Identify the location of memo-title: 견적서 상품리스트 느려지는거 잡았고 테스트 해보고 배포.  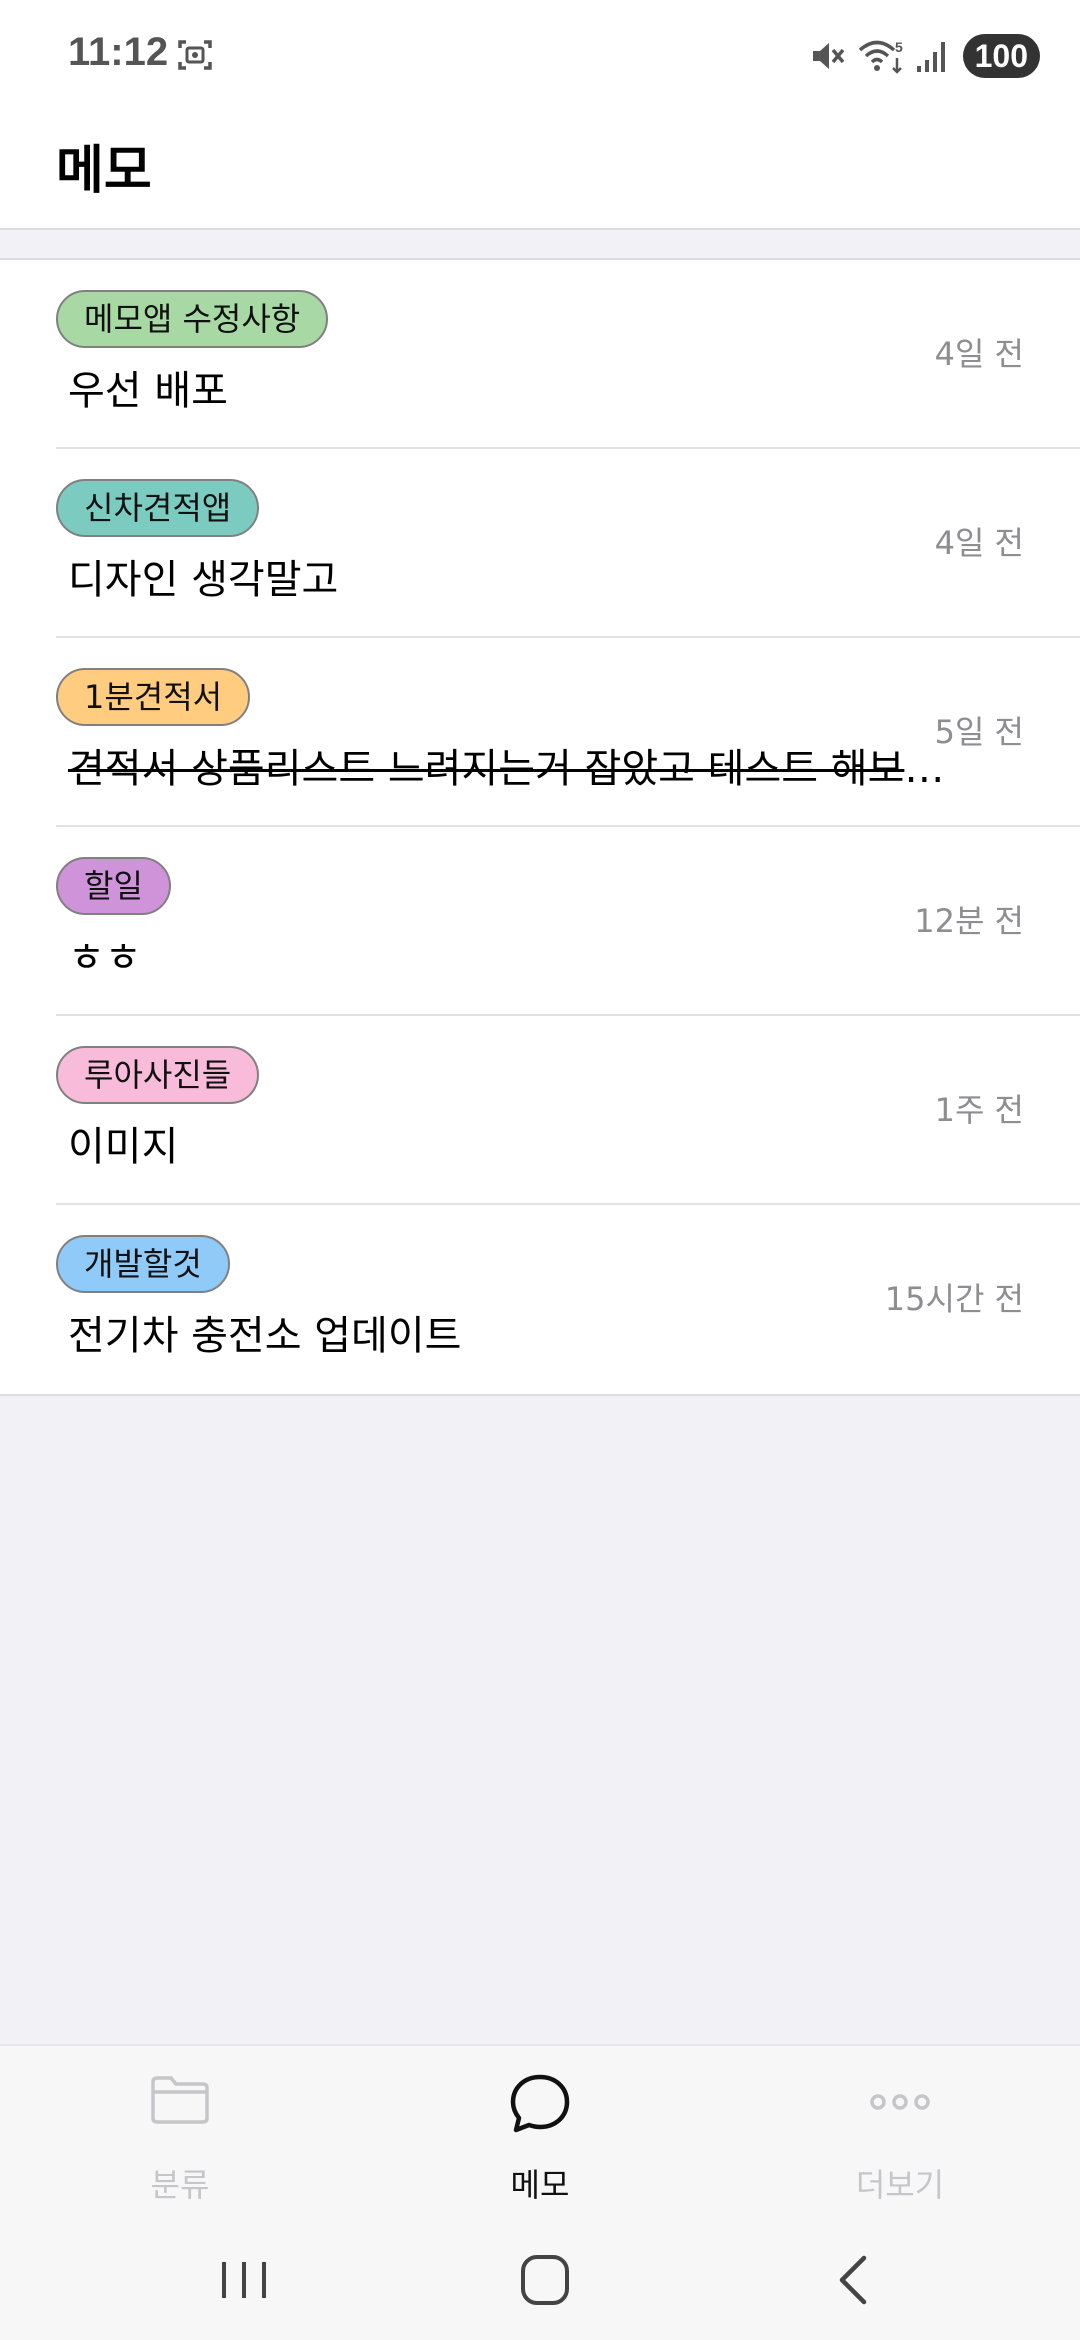
(518, 769).